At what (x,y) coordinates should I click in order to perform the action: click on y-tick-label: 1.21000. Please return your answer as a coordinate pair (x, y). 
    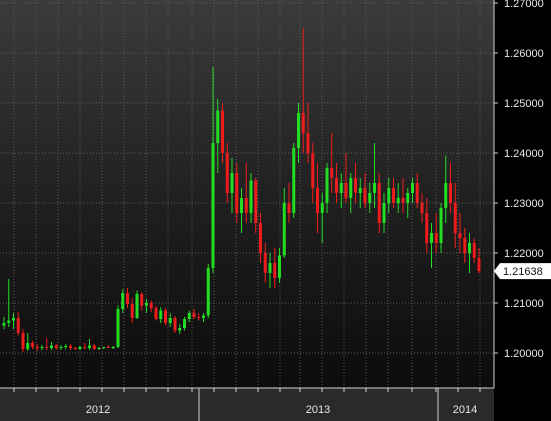
    Looking at the image, I should click on (524, 304).